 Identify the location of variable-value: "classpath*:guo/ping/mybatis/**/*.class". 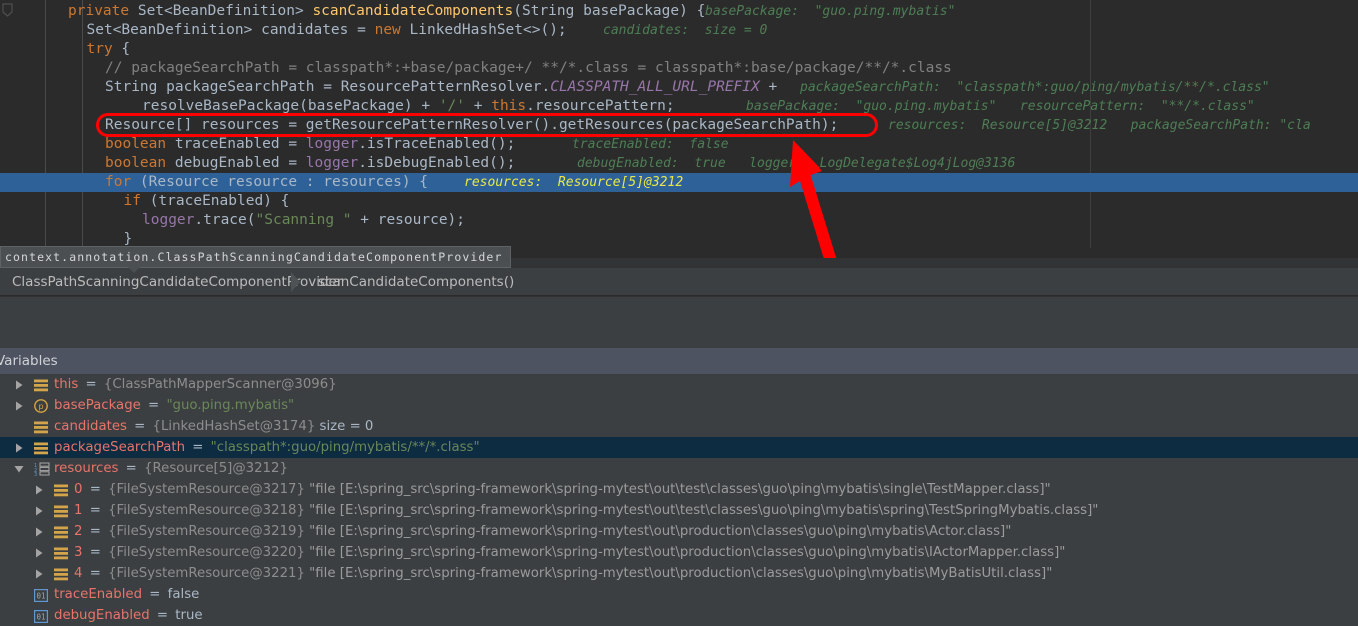
(345, 447).